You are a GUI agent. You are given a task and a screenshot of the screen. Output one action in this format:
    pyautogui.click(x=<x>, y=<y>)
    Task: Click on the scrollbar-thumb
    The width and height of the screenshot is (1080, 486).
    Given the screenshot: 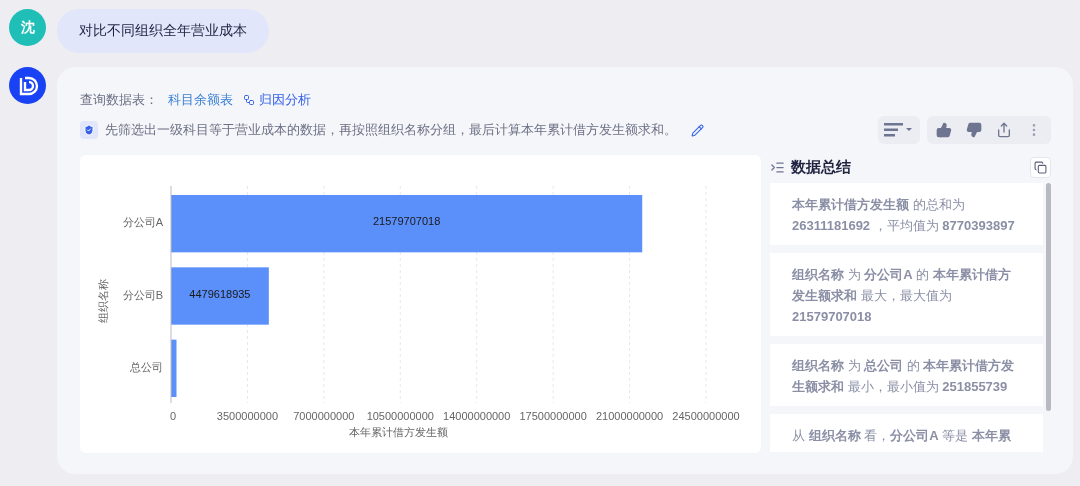 What is the action you would take?
    pyautogui.click(x=1048, y=297)
    